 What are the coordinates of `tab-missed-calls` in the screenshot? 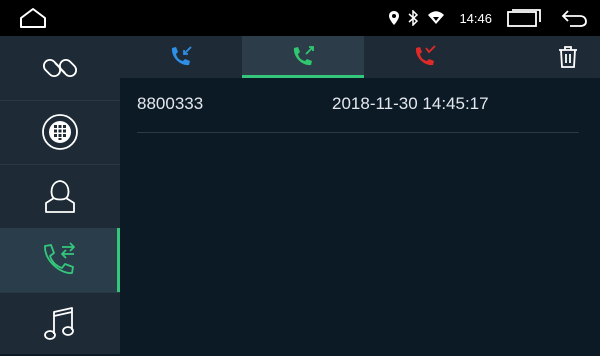 It's located at (425, 57).